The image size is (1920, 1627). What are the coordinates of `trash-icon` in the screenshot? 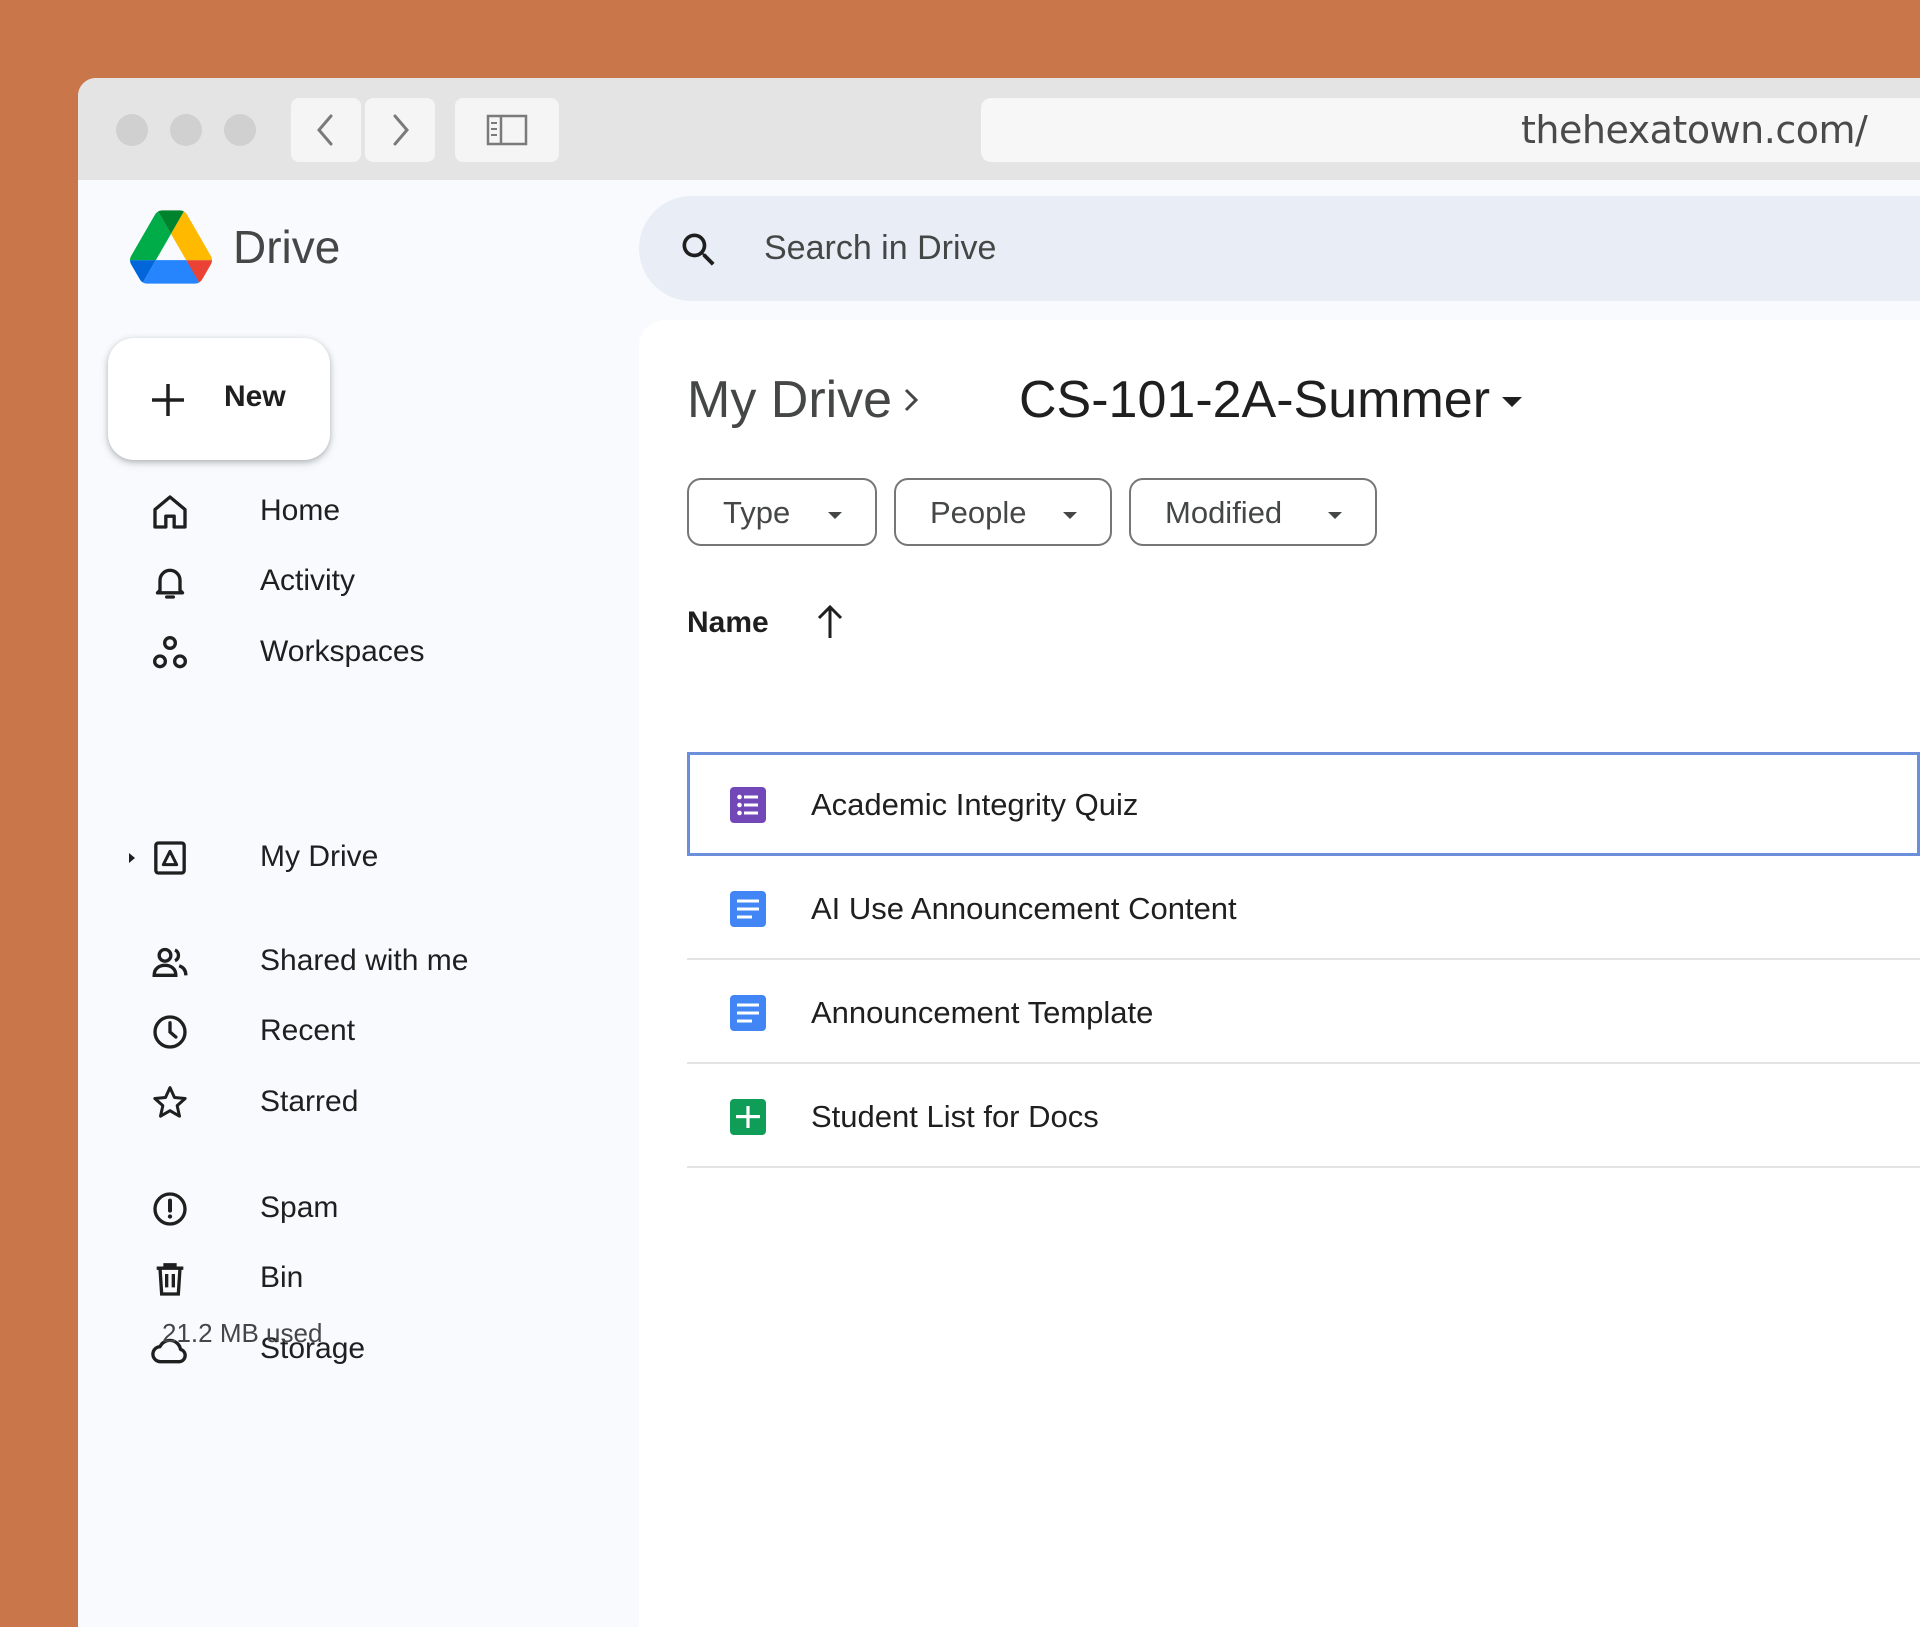 It's located at (170, 1279).